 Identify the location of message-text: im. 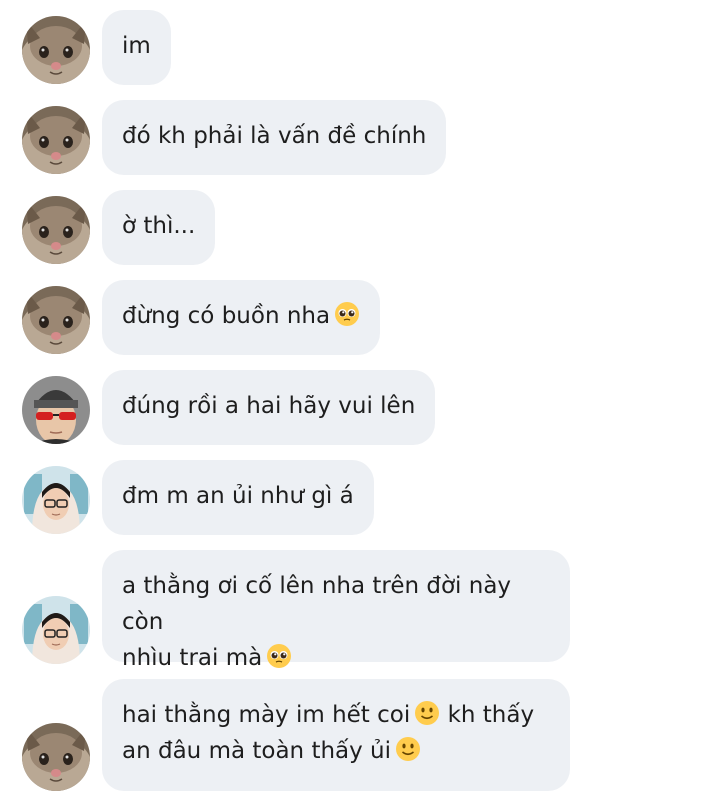
(136, 46).